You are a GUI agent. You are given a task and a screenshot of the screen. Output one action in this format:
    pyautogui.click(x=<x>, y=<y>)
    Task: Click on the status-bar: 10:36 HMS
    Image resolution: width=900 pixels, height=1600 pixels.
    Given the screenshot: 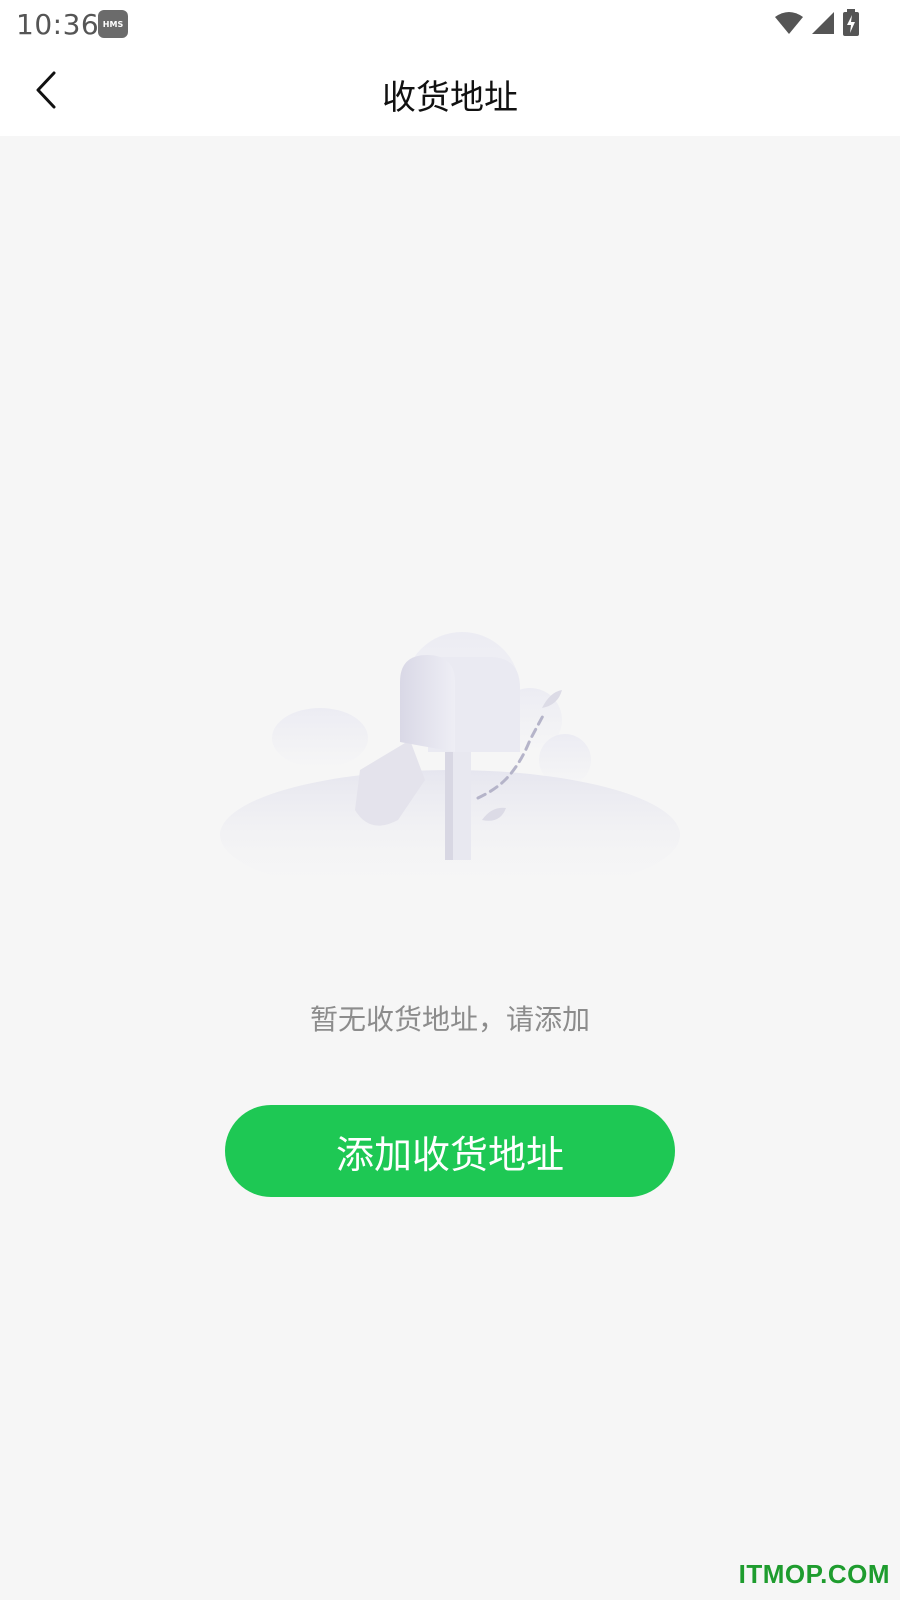 What is the action you would take?
    pyautogui.click(x=450, y=25)
    